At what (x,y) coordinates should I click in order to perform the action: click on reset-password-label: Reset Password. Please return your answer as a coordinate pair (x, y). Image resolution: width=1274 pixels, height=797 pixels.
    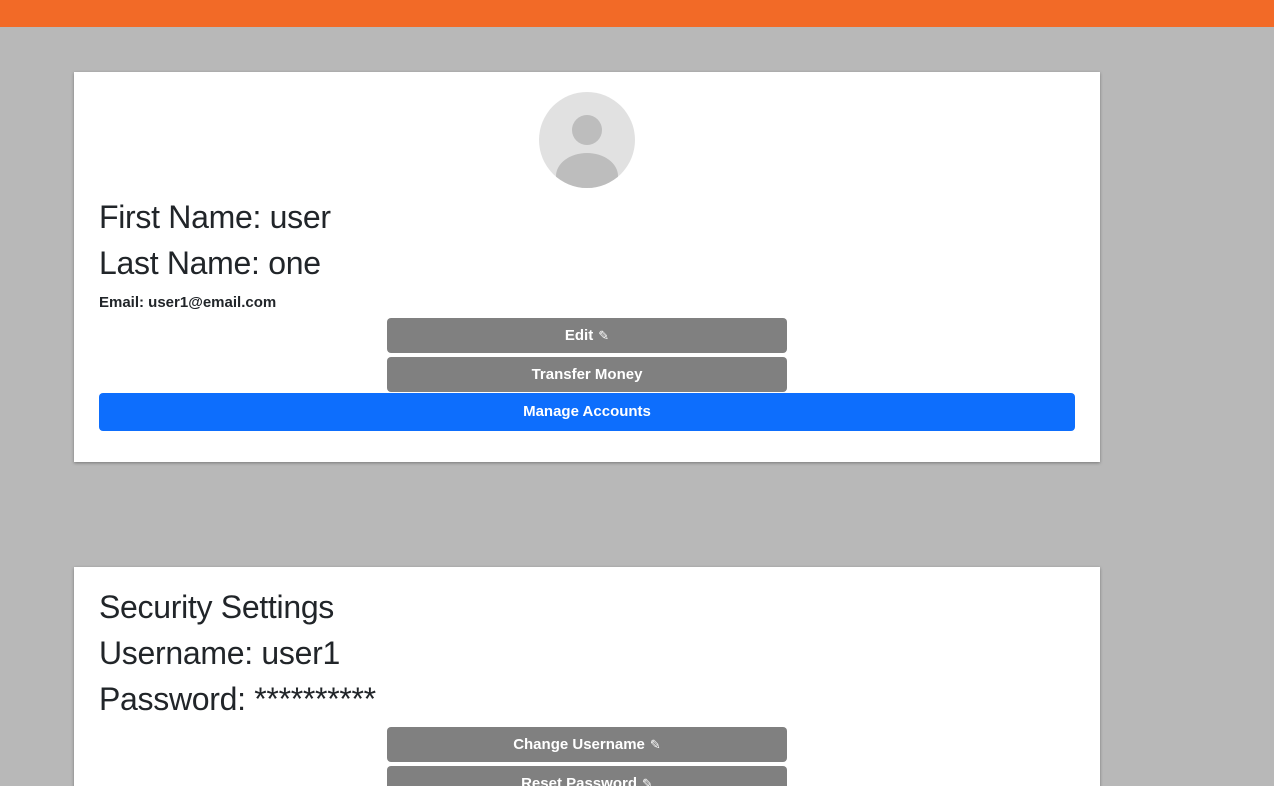
    Looking at the image, I should click on (579, 780).